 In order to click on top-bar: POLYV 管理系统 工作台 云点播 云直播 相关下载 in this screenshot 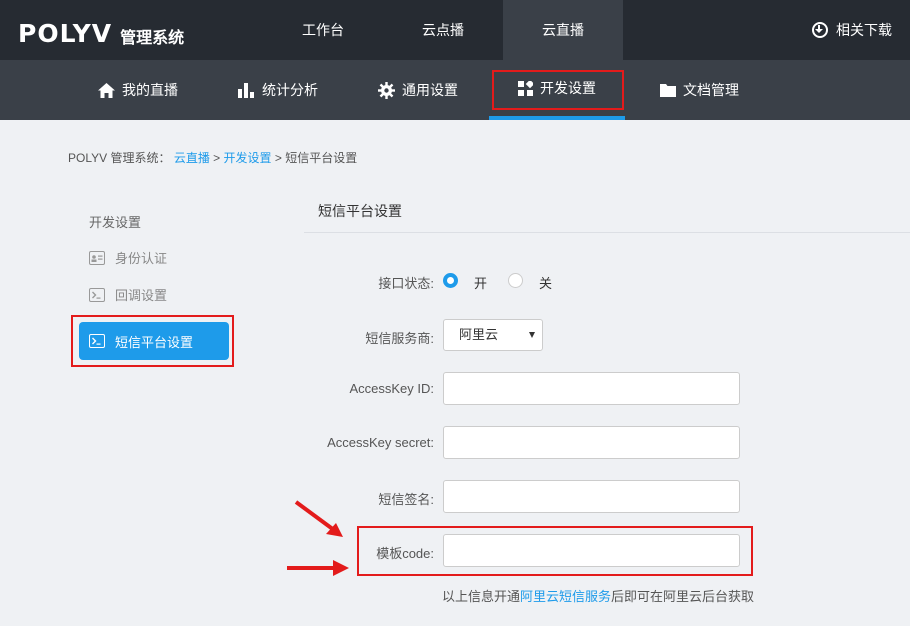, I will do `click(455, 30)`.